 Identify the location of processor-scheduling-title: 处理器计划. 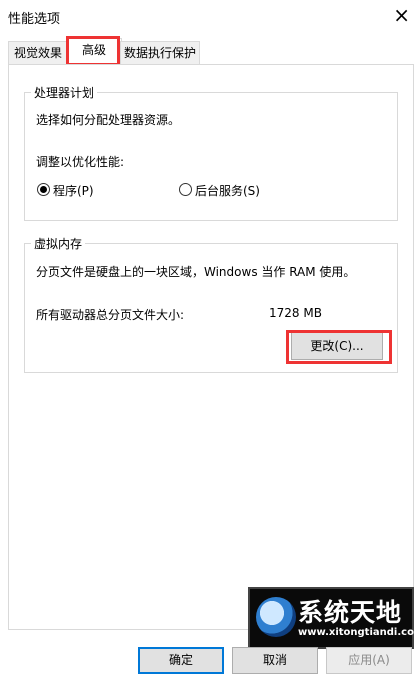
(64, 92).